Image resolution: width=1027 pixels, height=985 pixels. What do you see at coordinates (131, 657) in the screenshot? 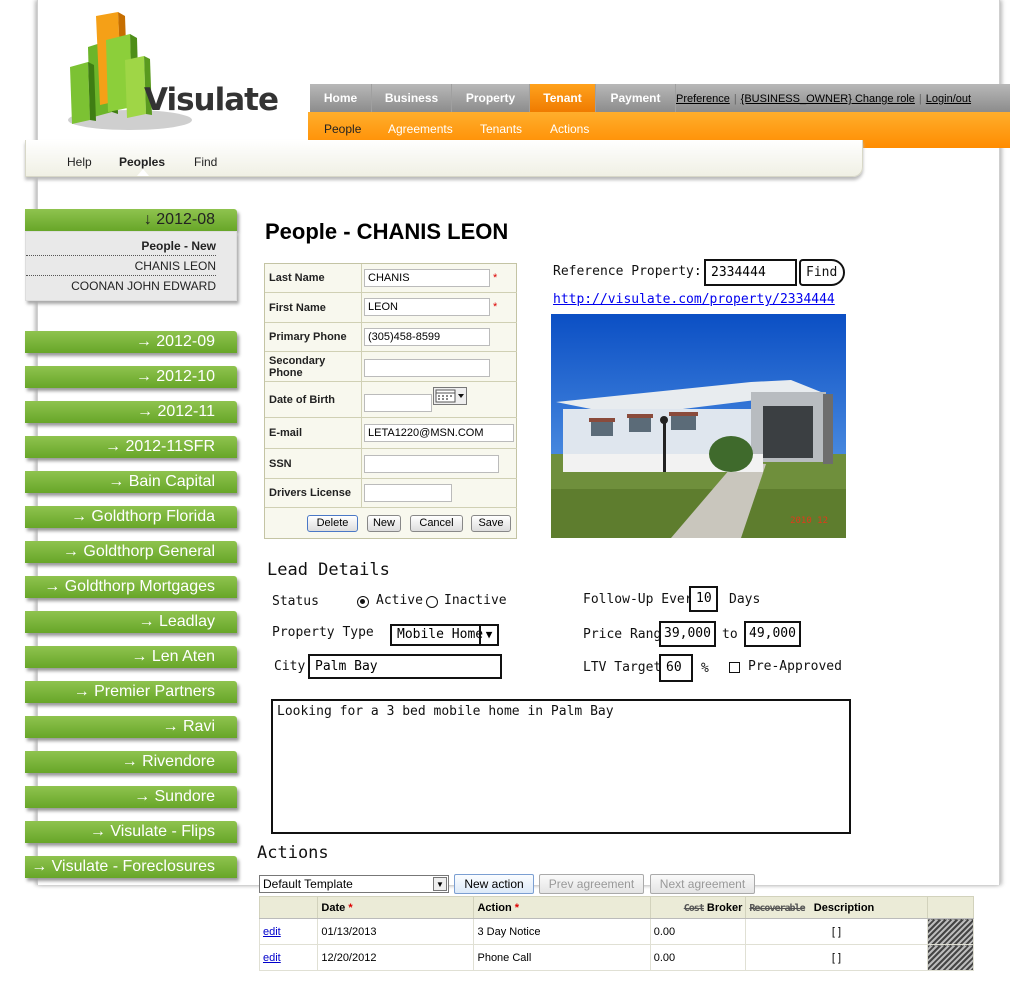
I see `sidebar-group-item: → Len Aten` at bounding box center [131, 657].